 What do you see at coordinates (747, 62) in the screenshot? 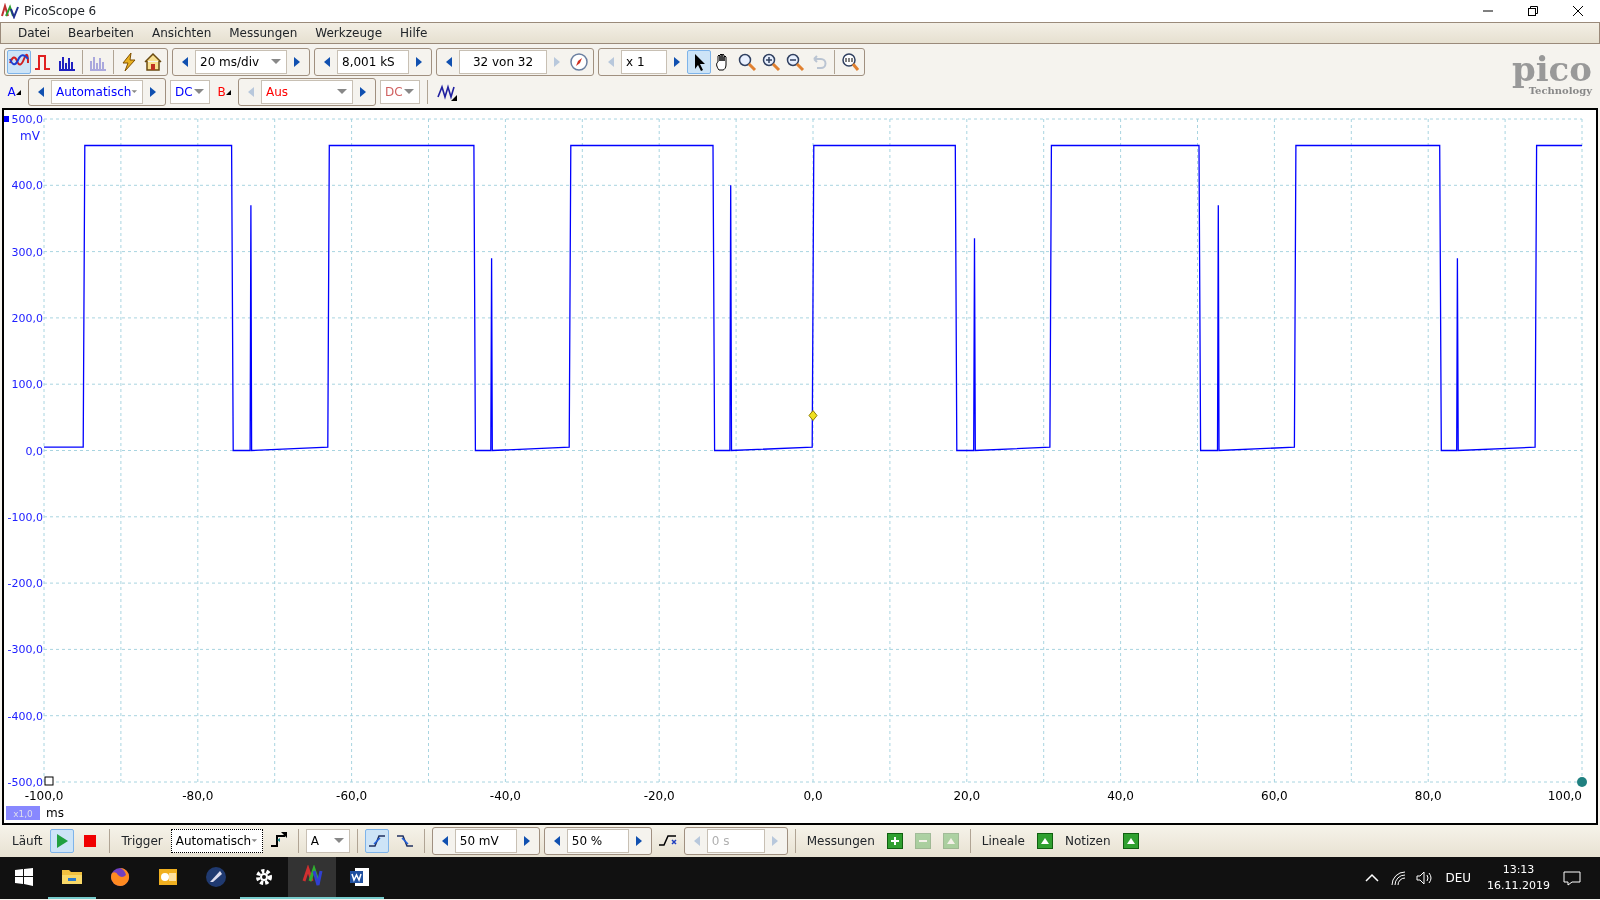
I see `zoom-icon` at bounding box center [747, 62].